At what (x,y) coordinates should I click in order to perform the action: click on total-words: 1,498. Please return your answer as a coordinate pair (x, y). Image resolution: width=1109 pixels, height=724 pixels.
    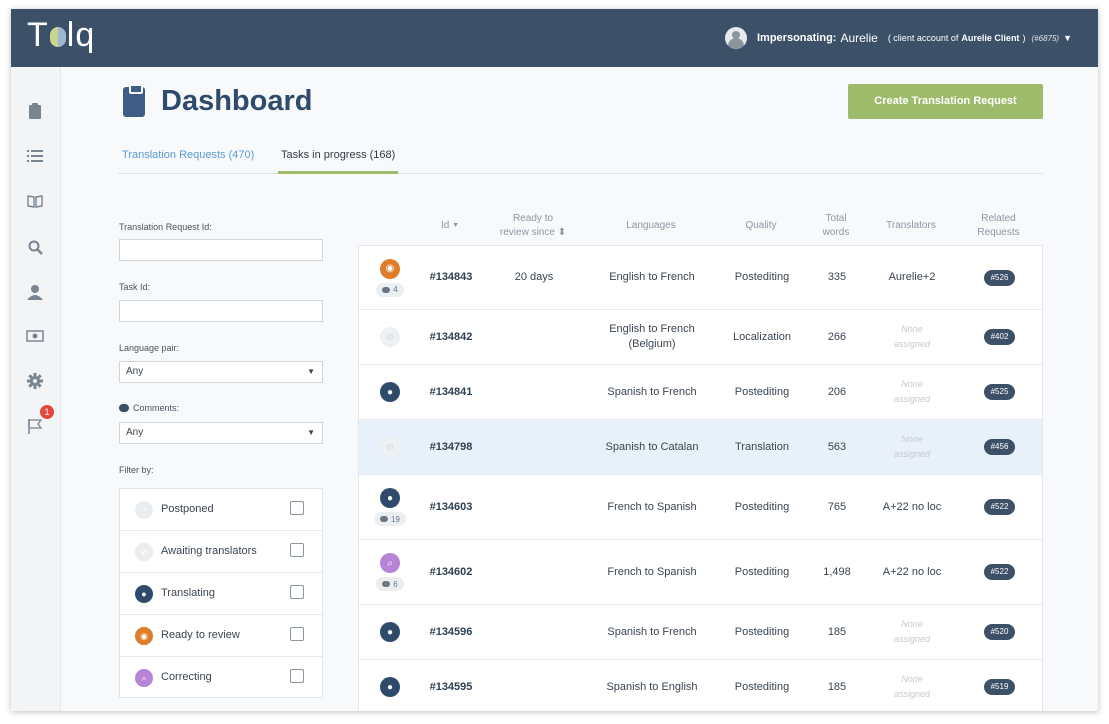
    Looking at the image, I should click on (837, 571).